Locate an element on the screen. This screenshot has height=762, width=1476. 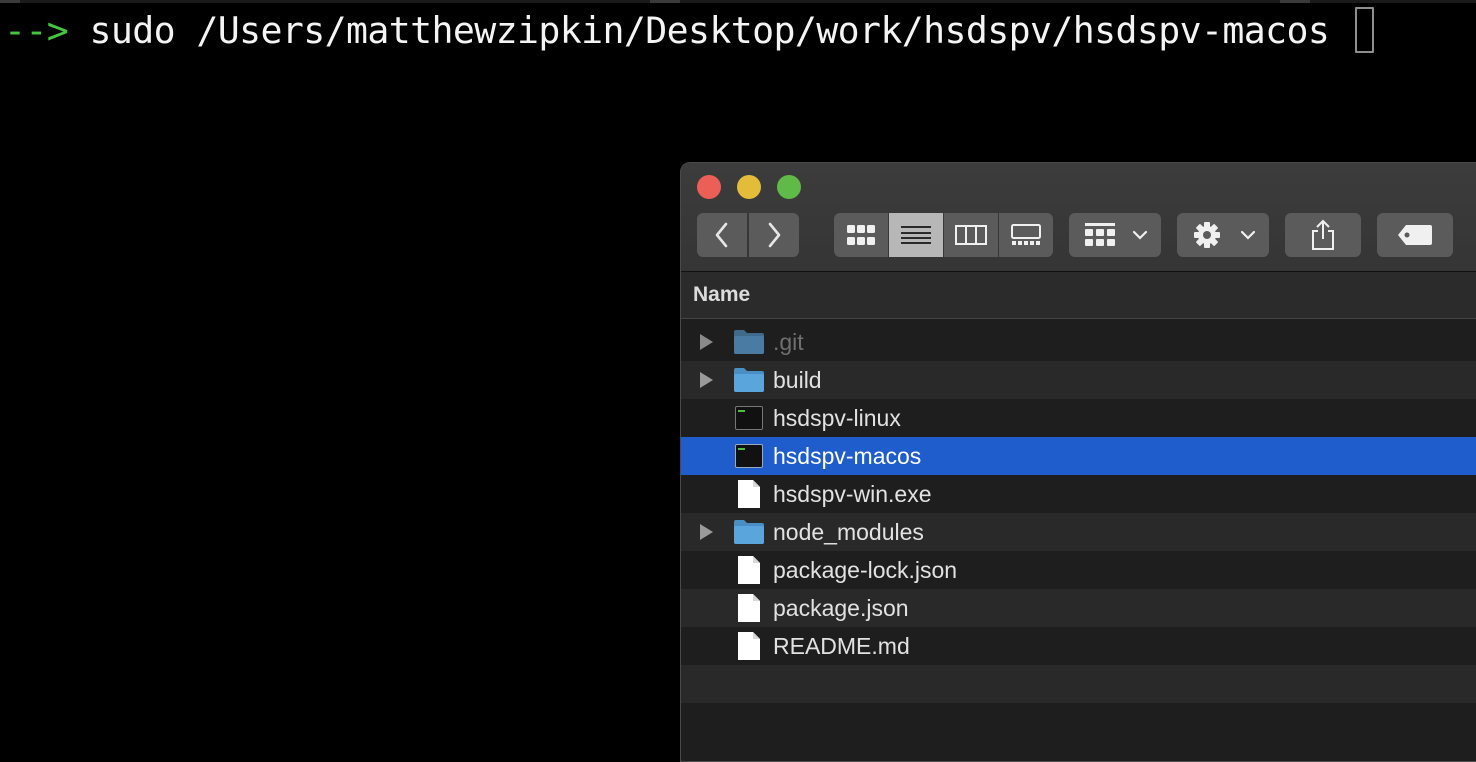
list-item: .git is located at coordinates (1078, 342).